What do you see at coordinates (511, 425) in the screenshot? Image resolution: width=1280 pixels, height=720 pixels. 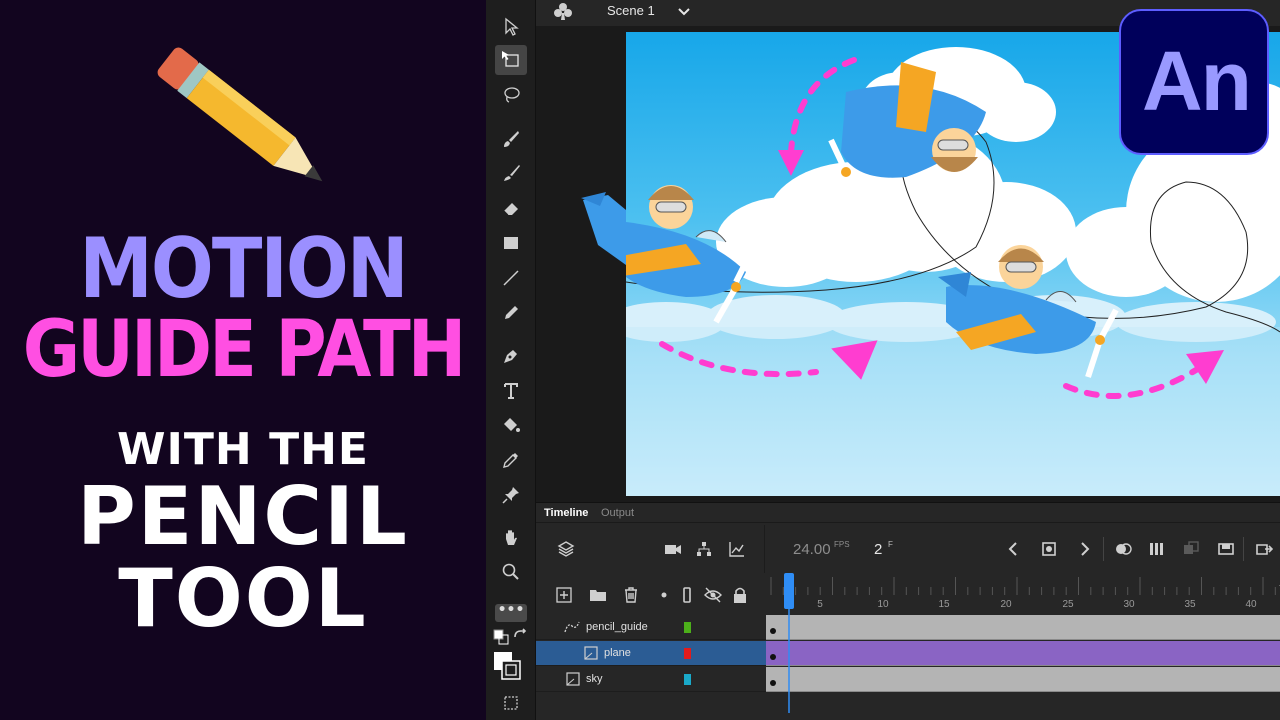 I see `paint-bucket-tool-icon` at bounding box center [511, 425].